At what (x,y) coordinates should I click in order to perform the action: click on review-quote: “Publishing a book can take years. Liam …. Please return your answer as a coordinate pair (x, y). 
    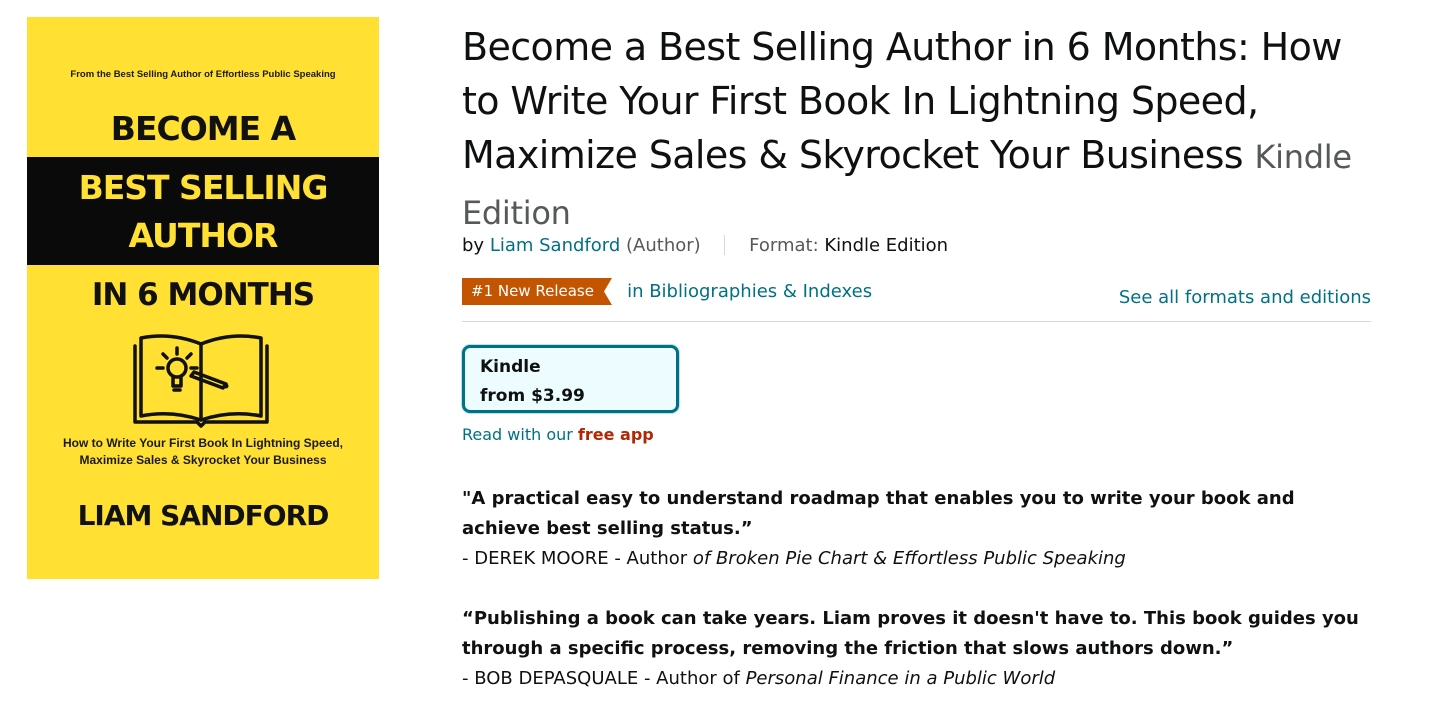
    Looking at the image, I should click on (912, 649).